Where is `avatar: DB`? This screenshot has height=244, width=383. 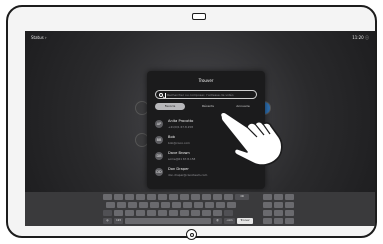
avatar: DB is located at coordinates (159, 156).